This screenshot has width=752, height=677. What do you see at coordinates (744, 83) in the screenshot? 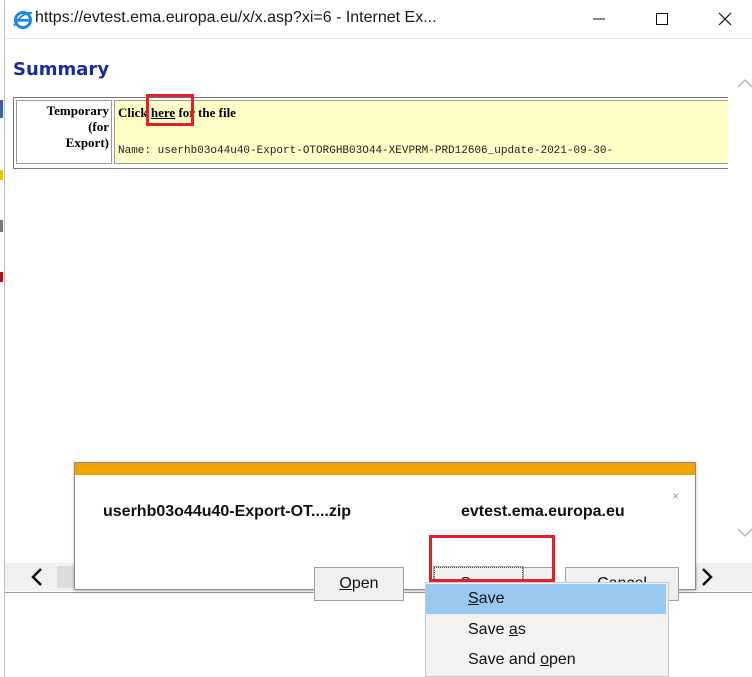
I see `scroll-up-icon` at bounding box center [744, 83].